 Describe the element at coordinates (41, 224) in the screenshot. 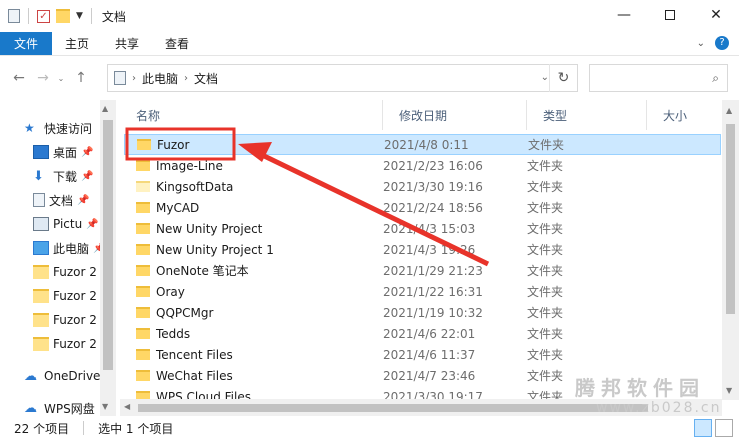

I see `picture-icon` at that location.